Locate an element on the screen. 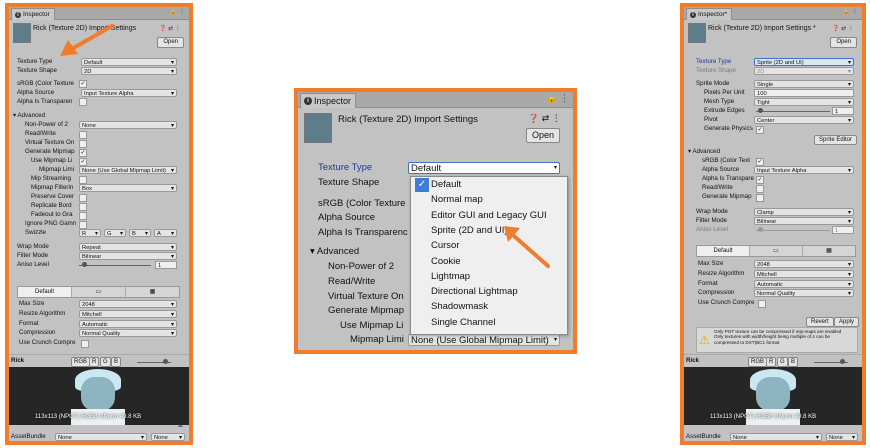  ignore-png-gamma-checkbox is located at coordinates (83, 225).